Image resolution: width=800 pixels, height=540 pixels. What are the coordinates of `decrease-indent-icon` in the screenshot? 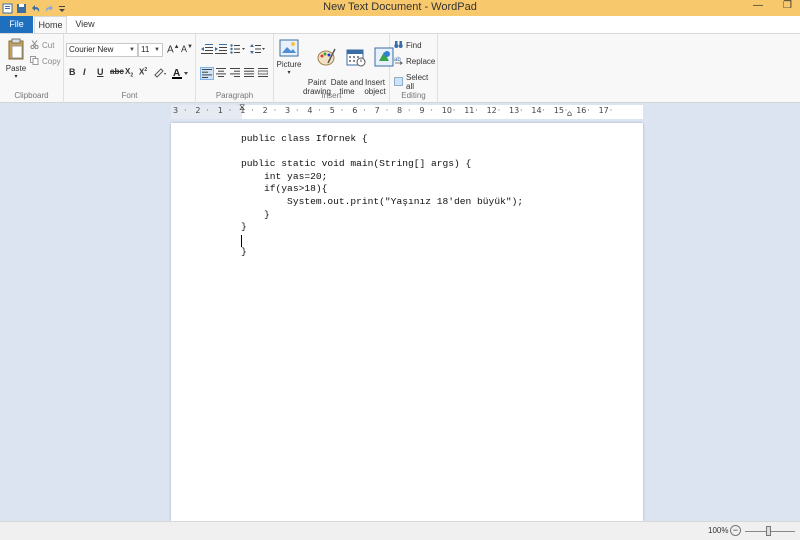 It's located at (207, 49).